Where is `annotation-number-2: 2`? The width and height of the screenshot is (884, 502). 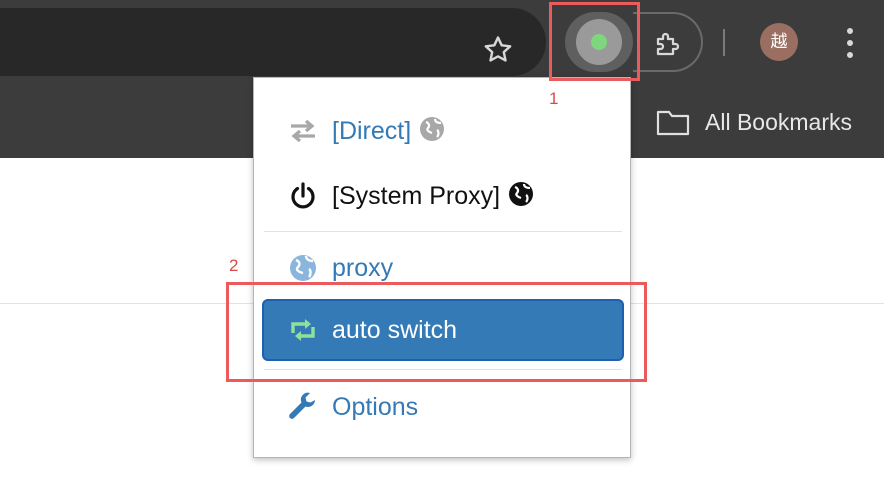
annotation-number-2: 2 is located at coordinates (234, 265).